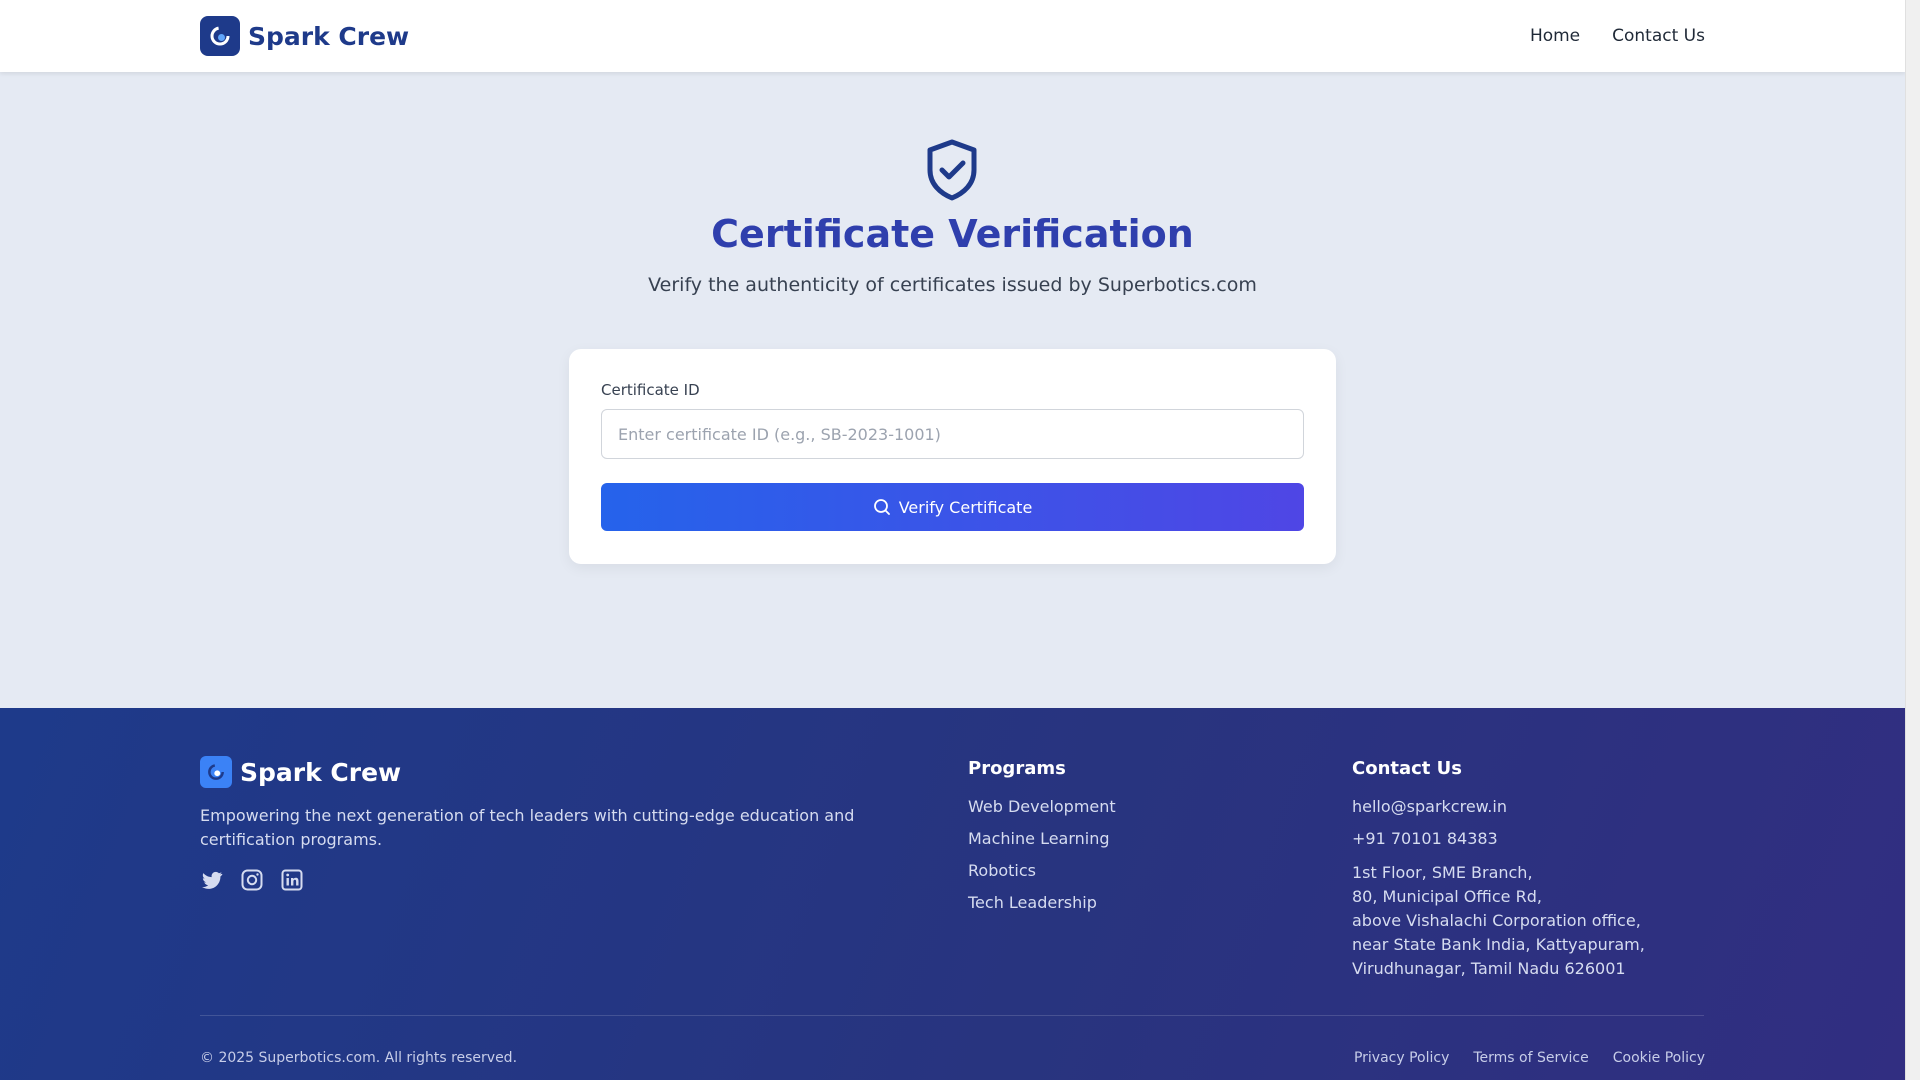 This screenshot has height=1080, width=1920. Describe the element at coordinates (1042, 903) in the screenshot. I see `program-link-tech-leadership: Tech Leadership` at that location.